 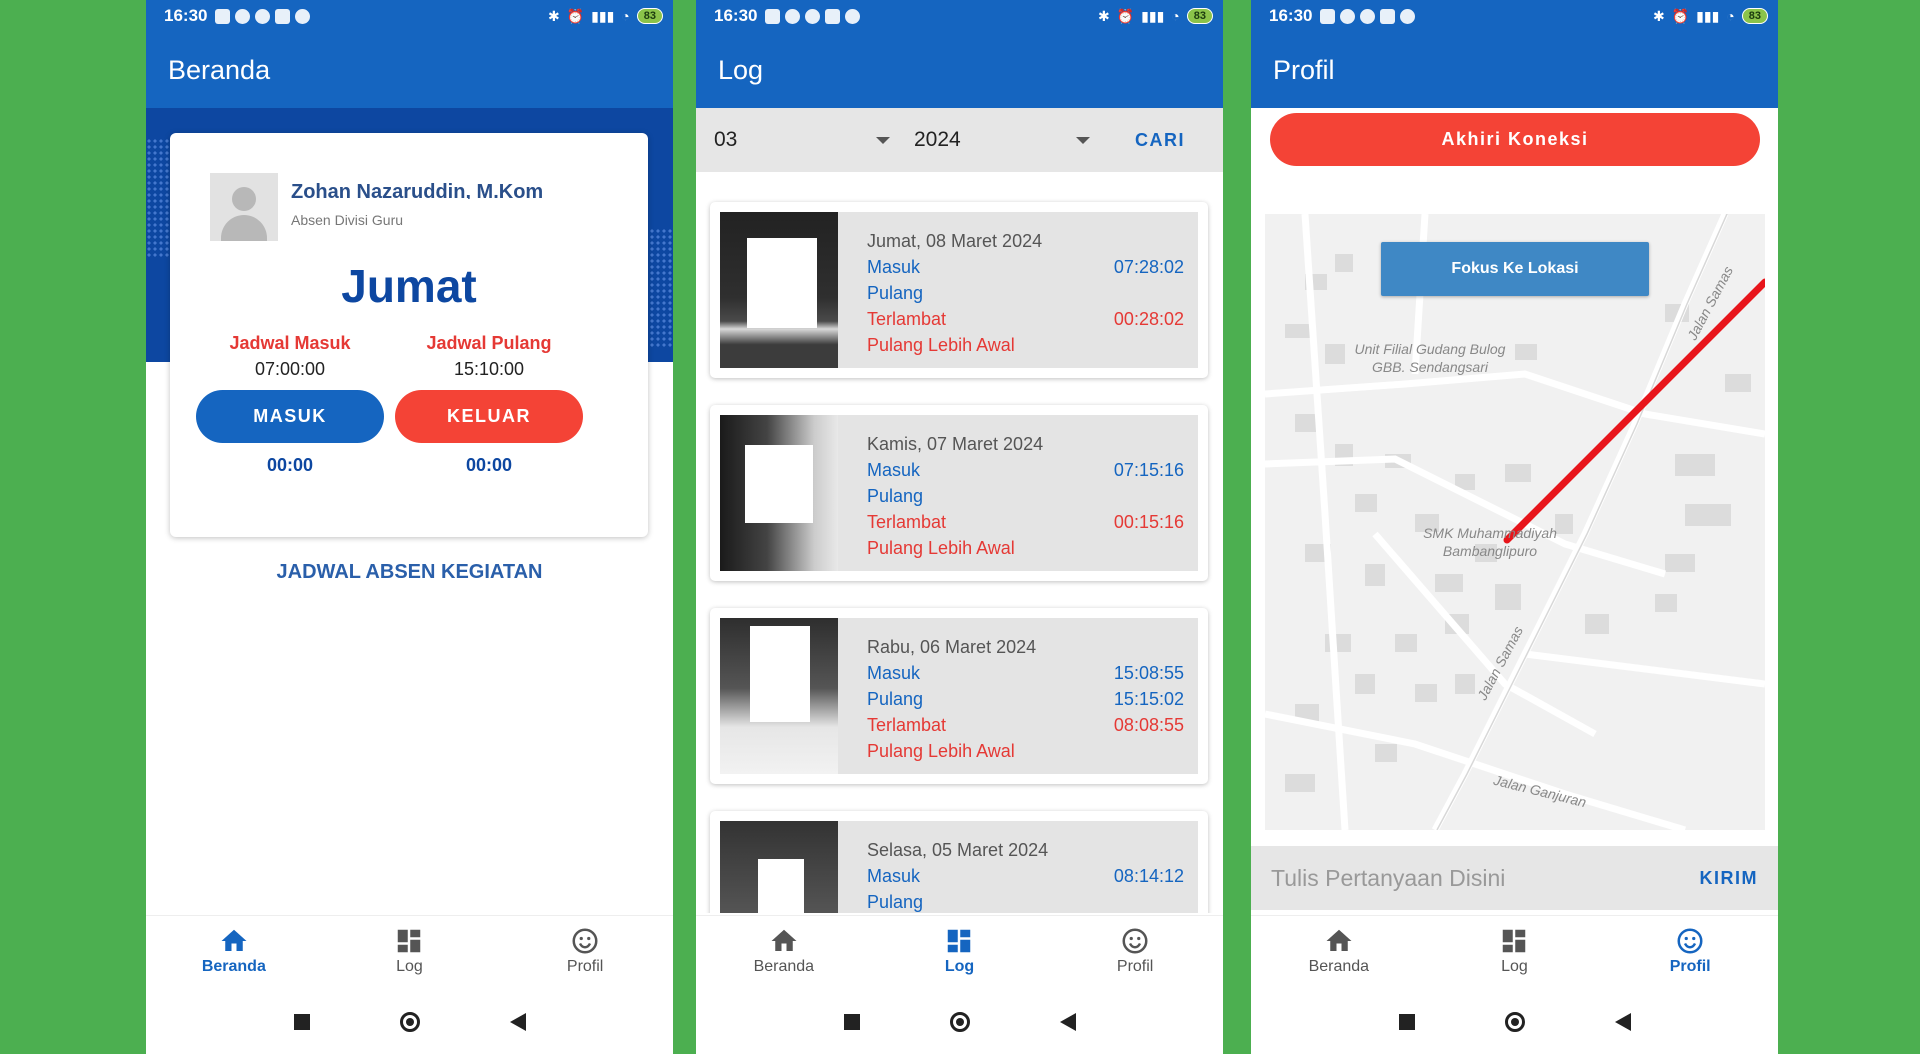 I want to click on send-button: KIRIM, so click(x=1729, y=878).